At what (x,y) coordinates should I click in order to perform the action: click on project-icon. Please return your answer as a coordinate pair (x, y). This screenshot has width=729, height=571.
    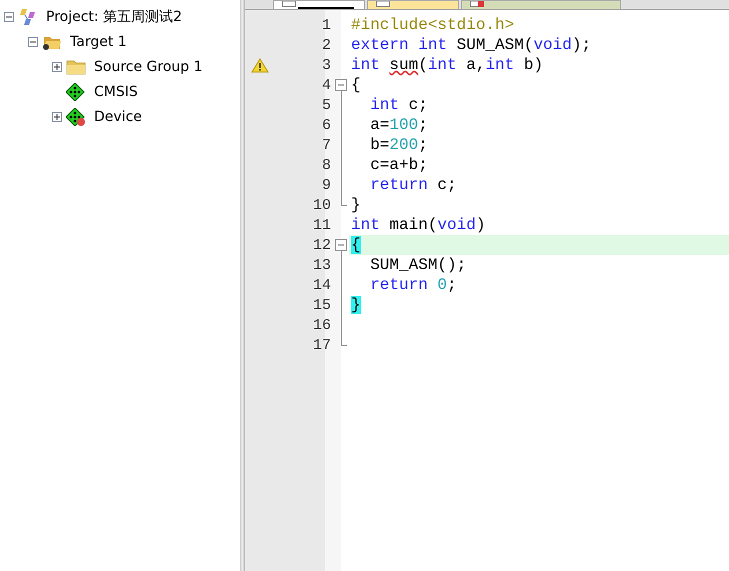
    Looking at the image, I should click on (28, 17).